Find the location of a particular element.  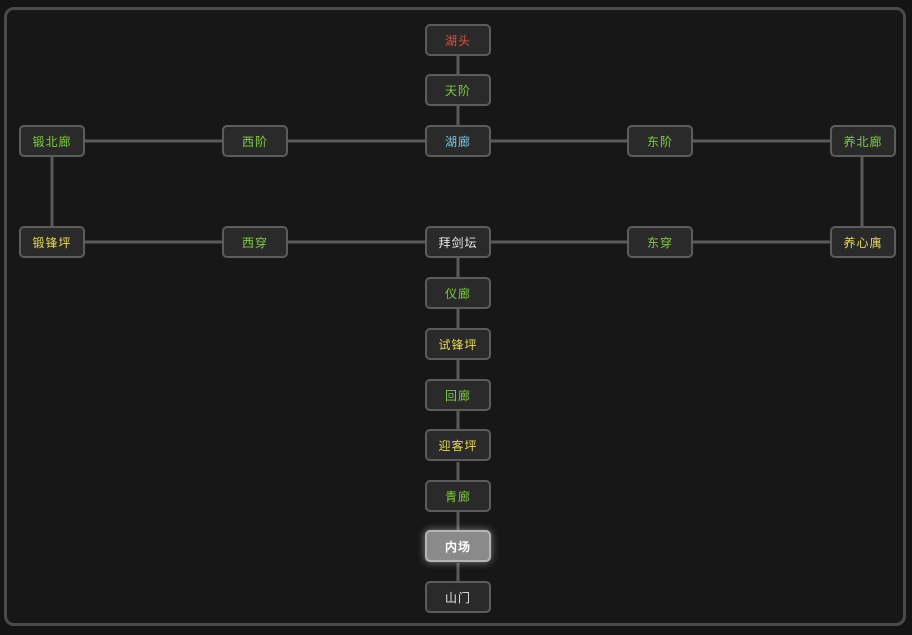

room-label: 青廊 is located at coordinates (457, 496).